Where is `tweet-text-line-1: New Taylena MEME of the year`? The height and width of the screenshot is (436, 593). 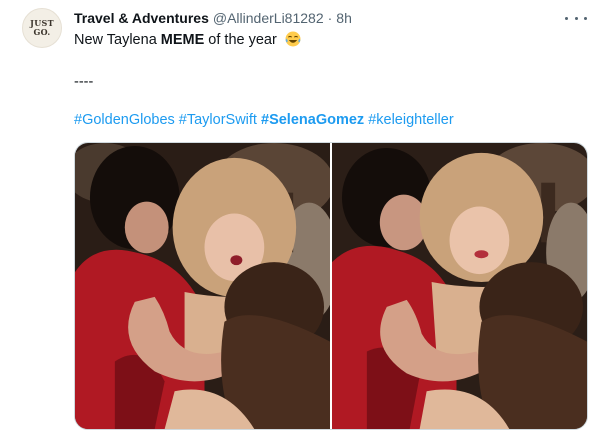 tweet-text-line-1: New Taylena MEME of the year is located at coordinates (187, 40).